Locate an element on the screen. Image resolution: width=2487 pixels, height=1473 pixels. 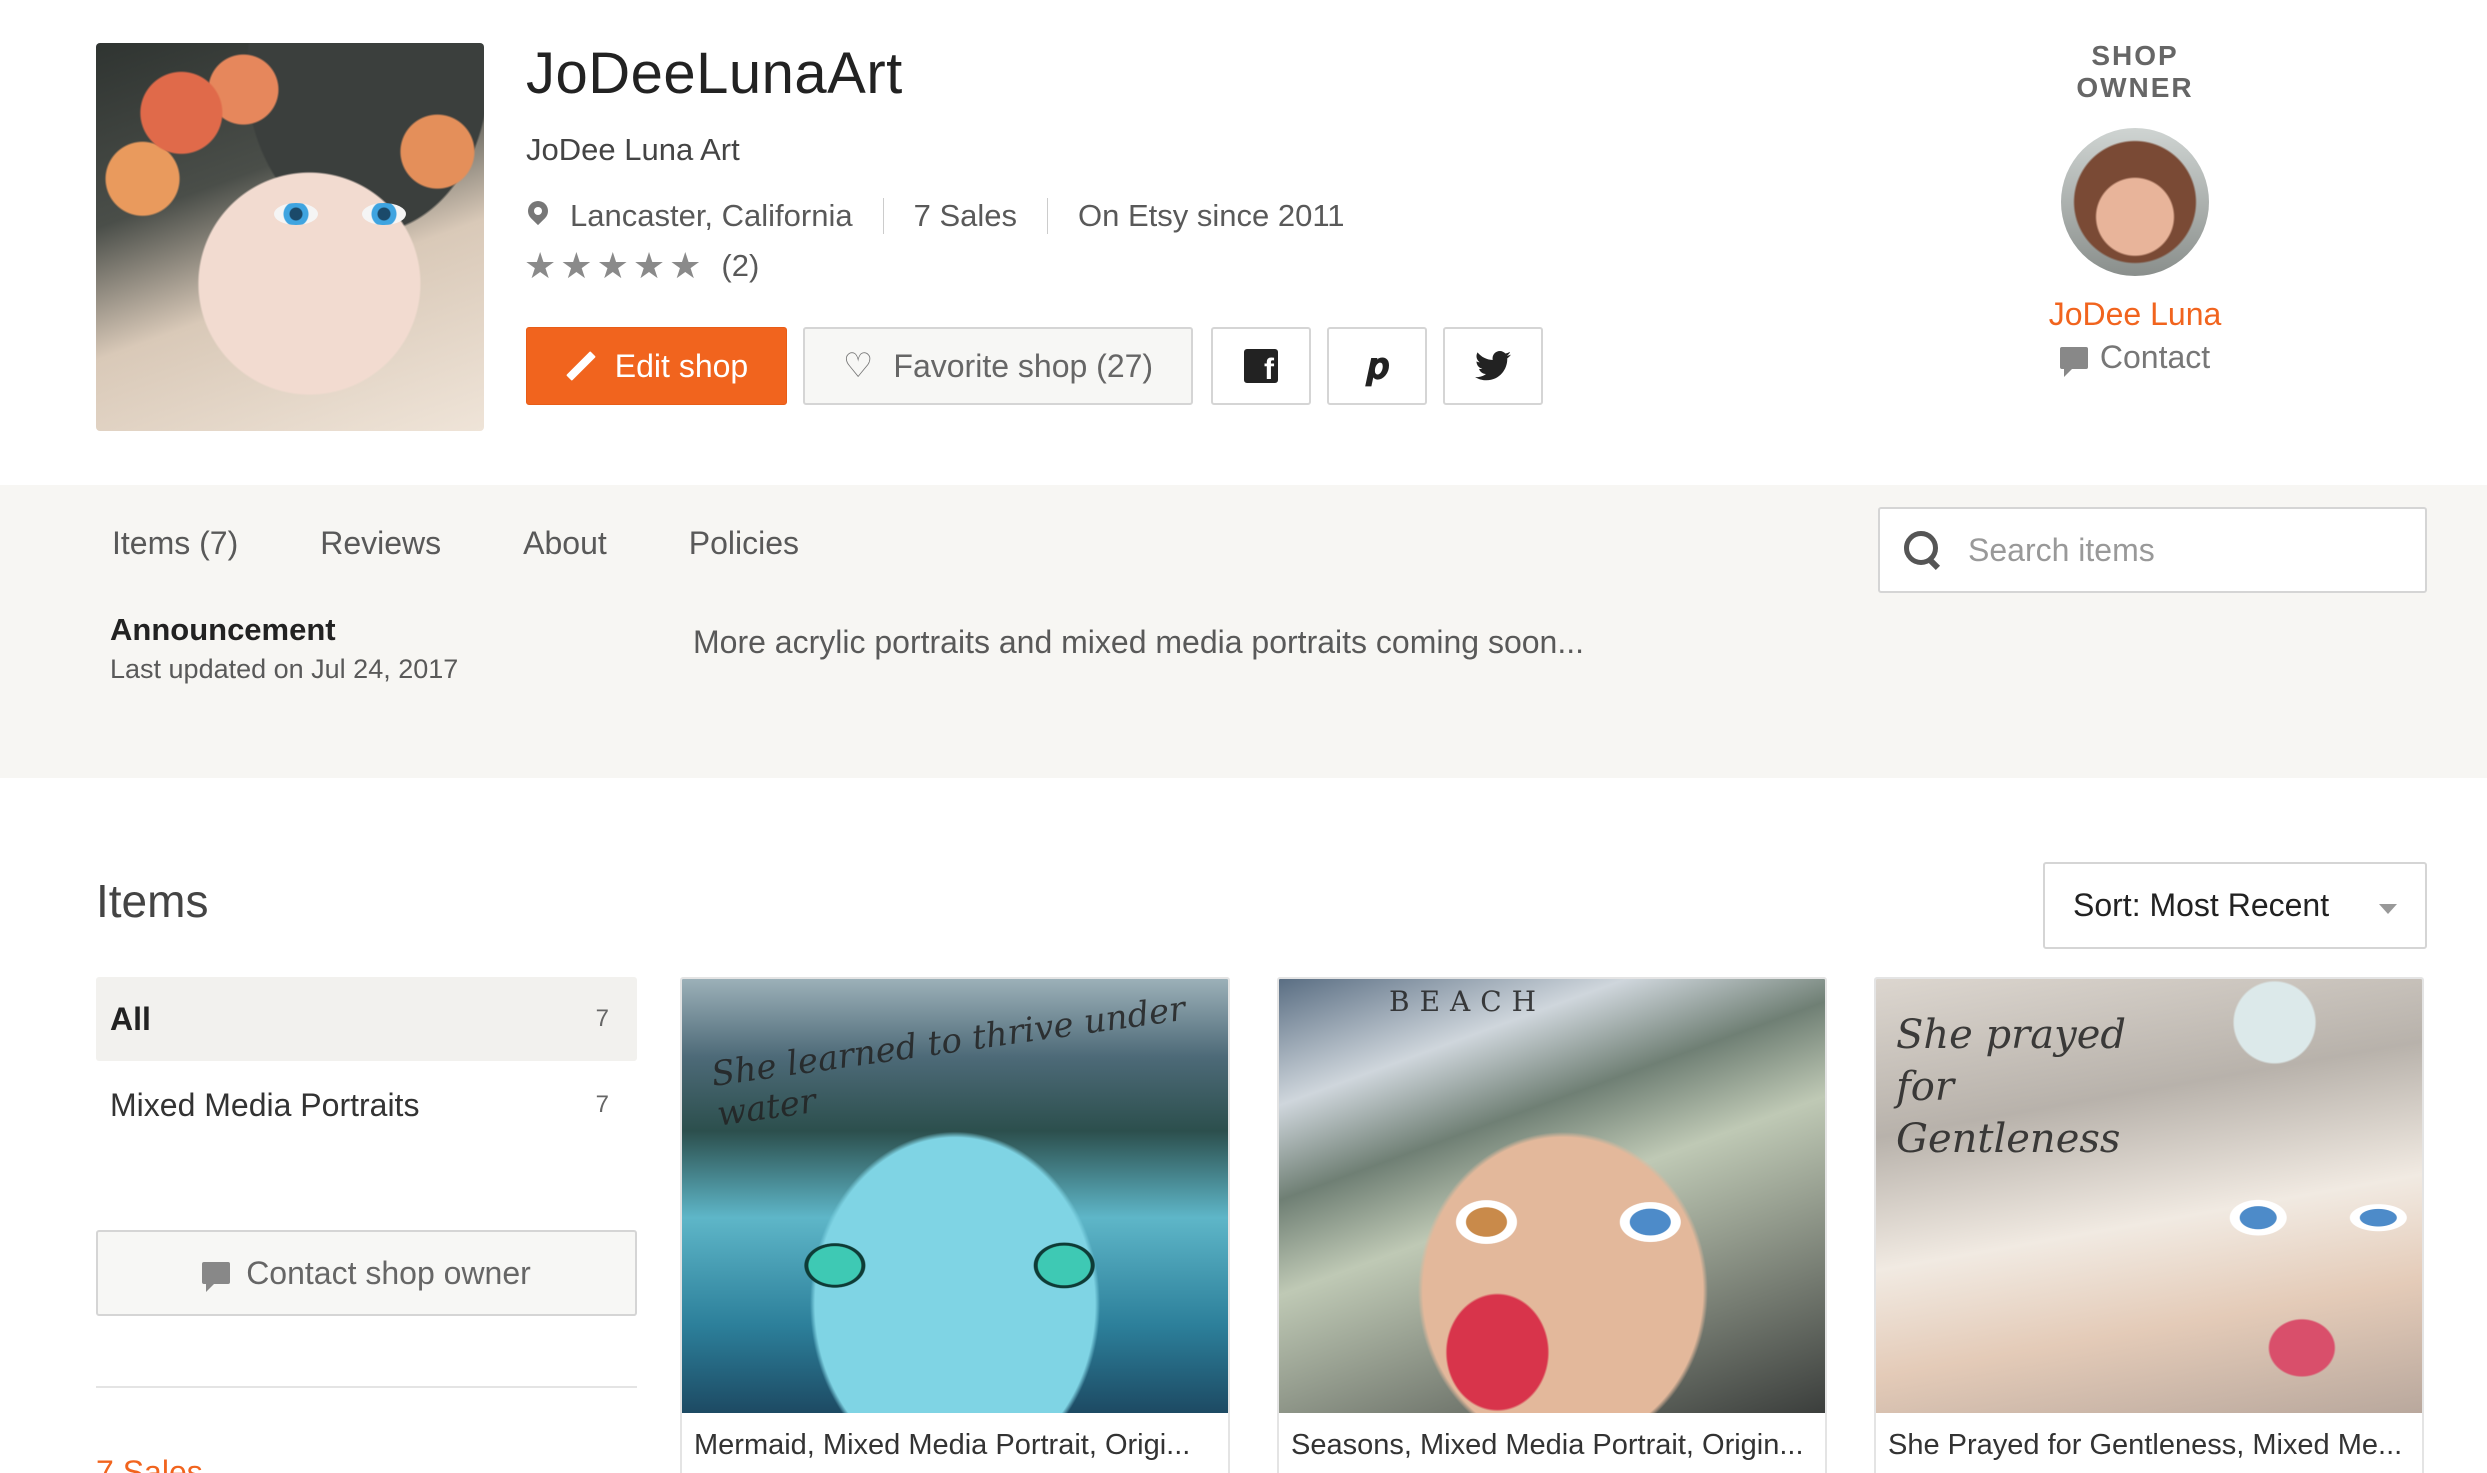
twitter-icon is located at coordinates (1493, 366).